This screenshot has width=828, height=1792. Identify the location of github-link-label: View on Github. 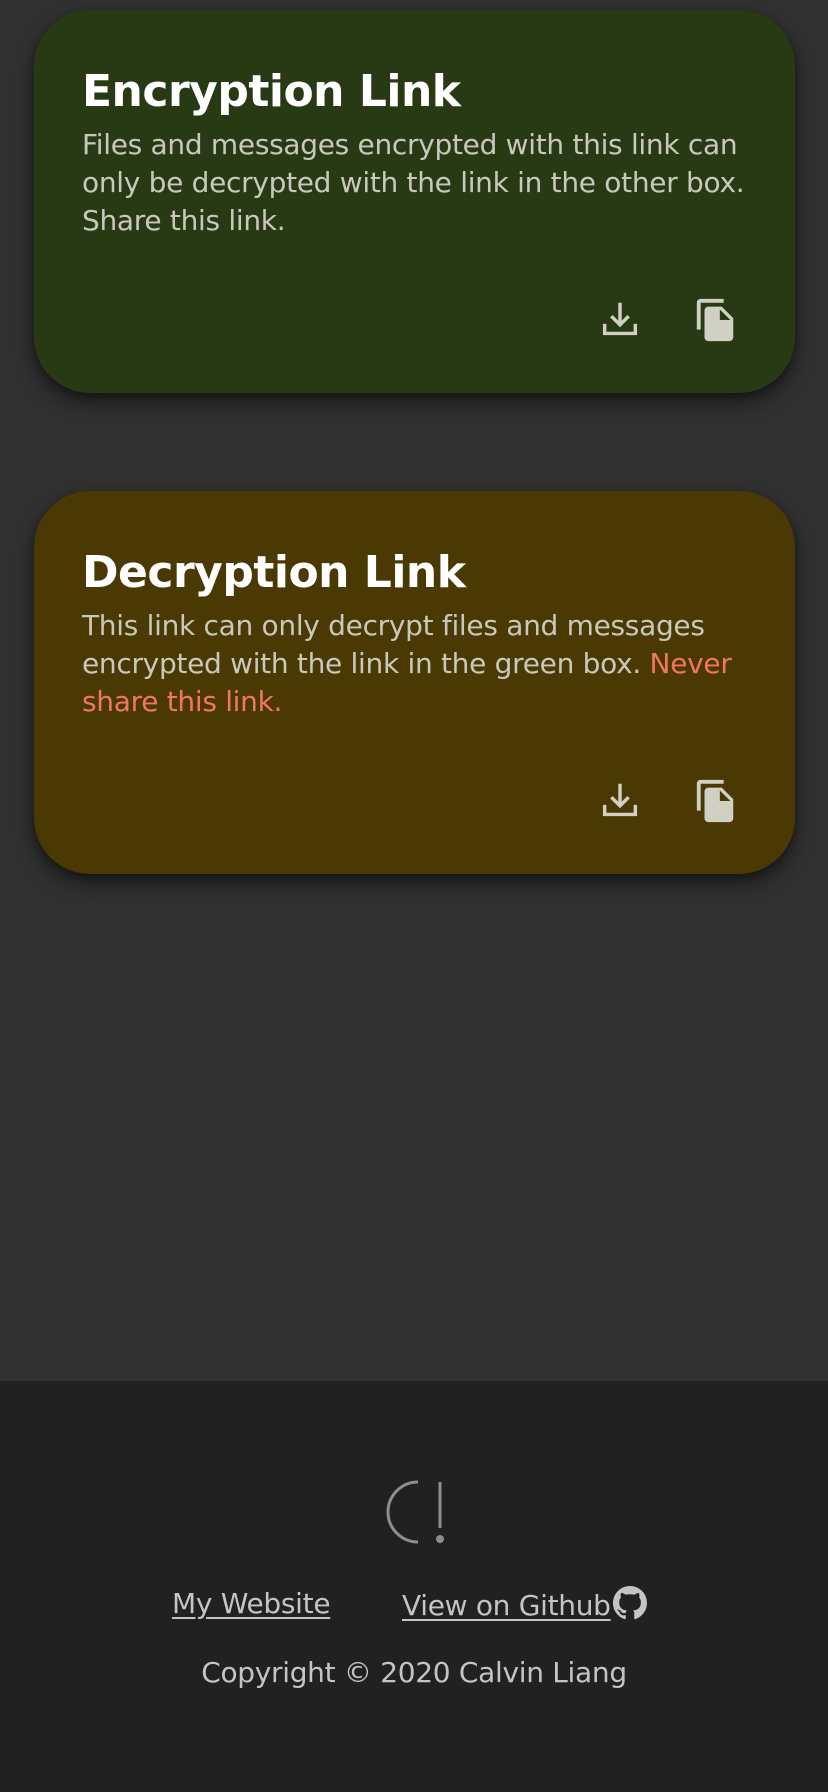
(506, 1605).